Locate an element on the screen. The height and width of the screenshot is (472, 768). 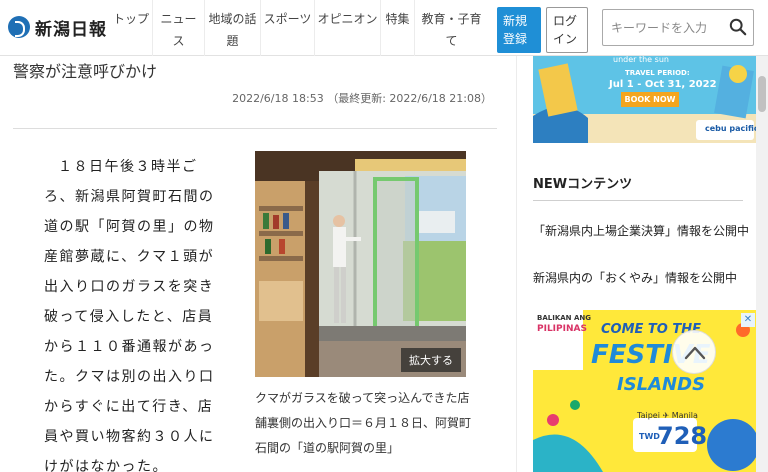
article-timestamp: 2022/6/18 18:53 （最終更新: 2022/6/18 21:08） is located at coordinates (362, 98).